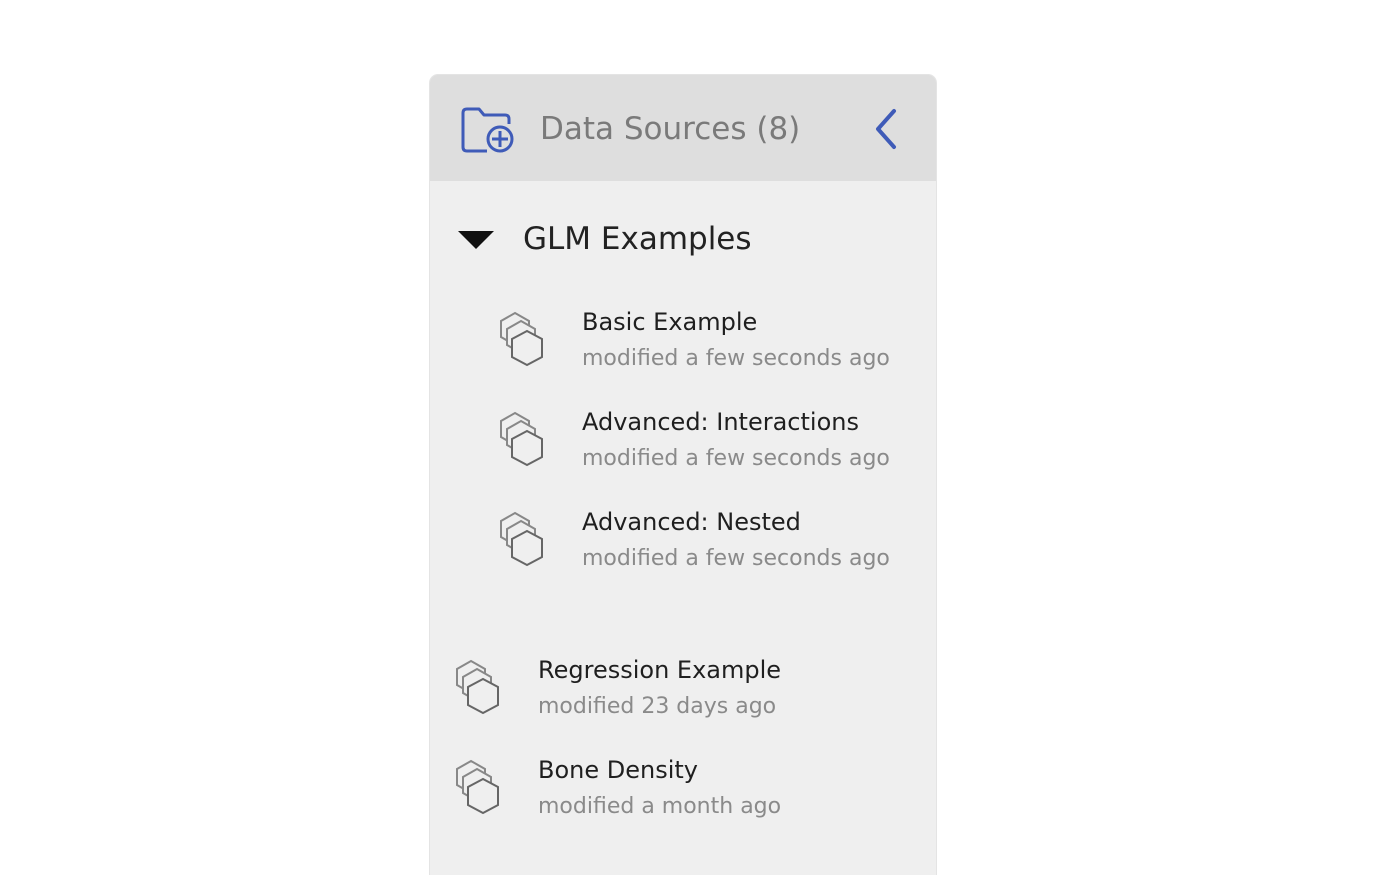  Describe the element at coordinates (660, 806) in the screenshot. I see `data-source-modified: modified a month ago` at that location.